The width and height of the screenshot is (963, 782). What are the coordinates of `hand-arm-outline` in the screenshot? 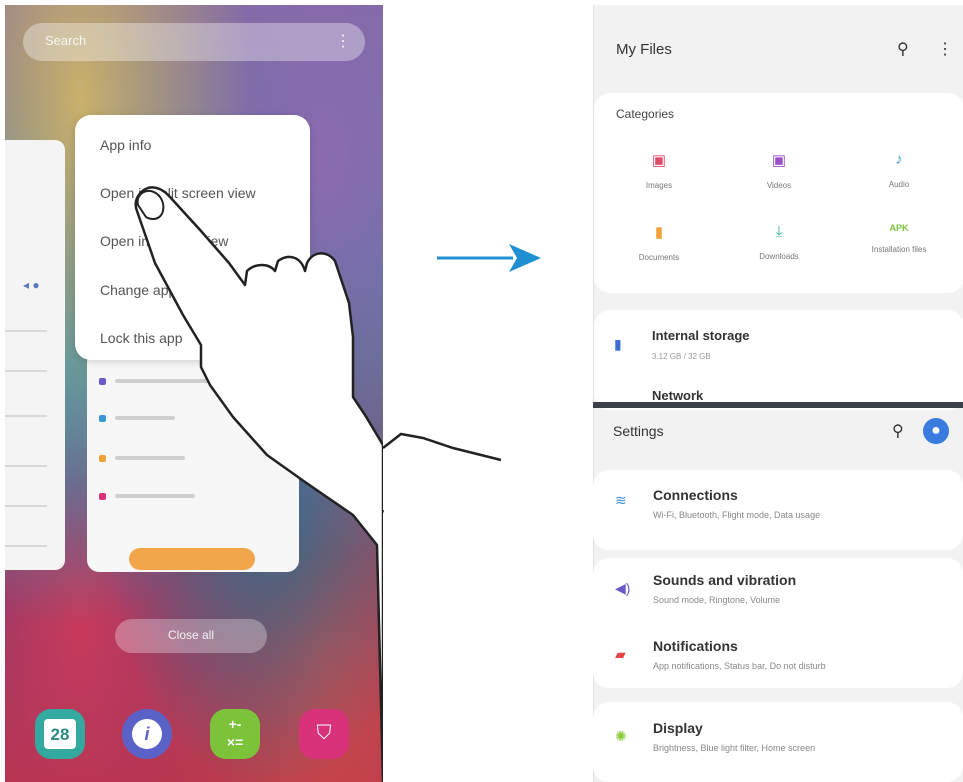 It's located at (442, 473).